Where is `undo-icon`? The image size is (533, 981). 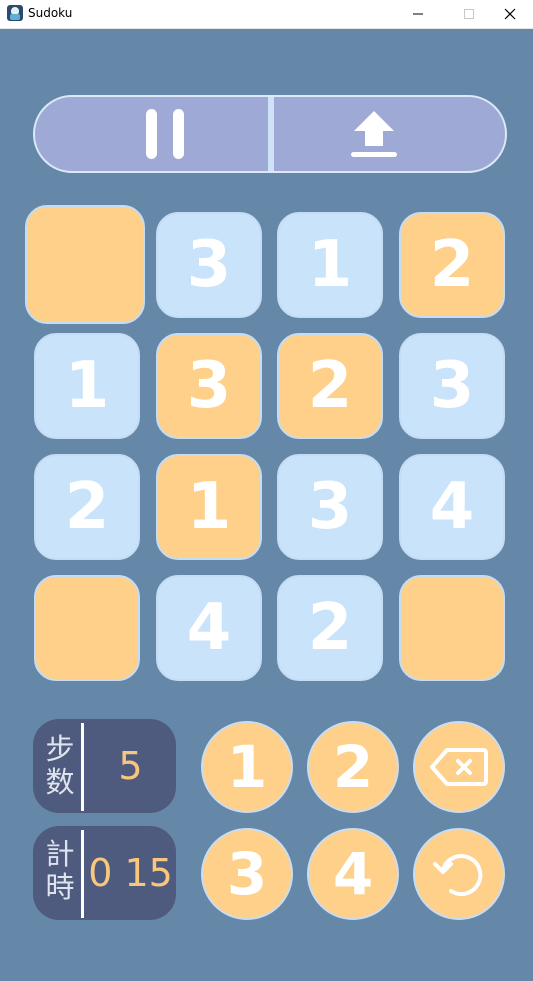 undo-icon is located at coordinates (458, 875).